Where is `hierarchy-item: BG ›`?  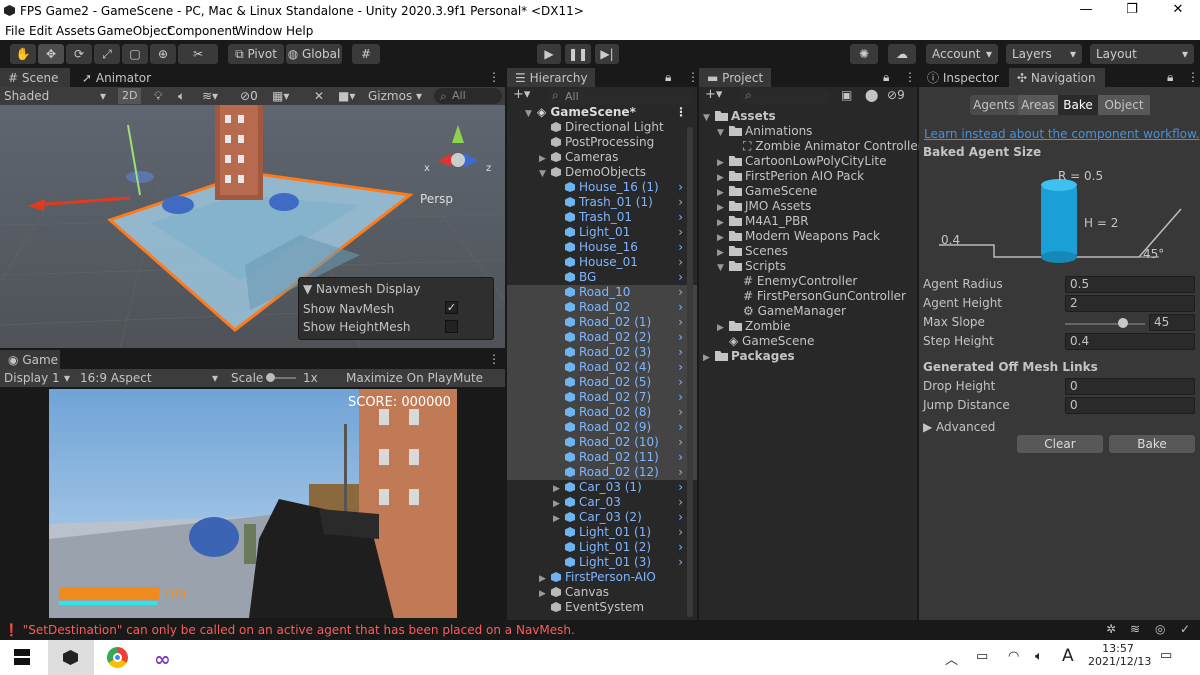 hierarchy-item: BG › is located at coordinates (602, 277).